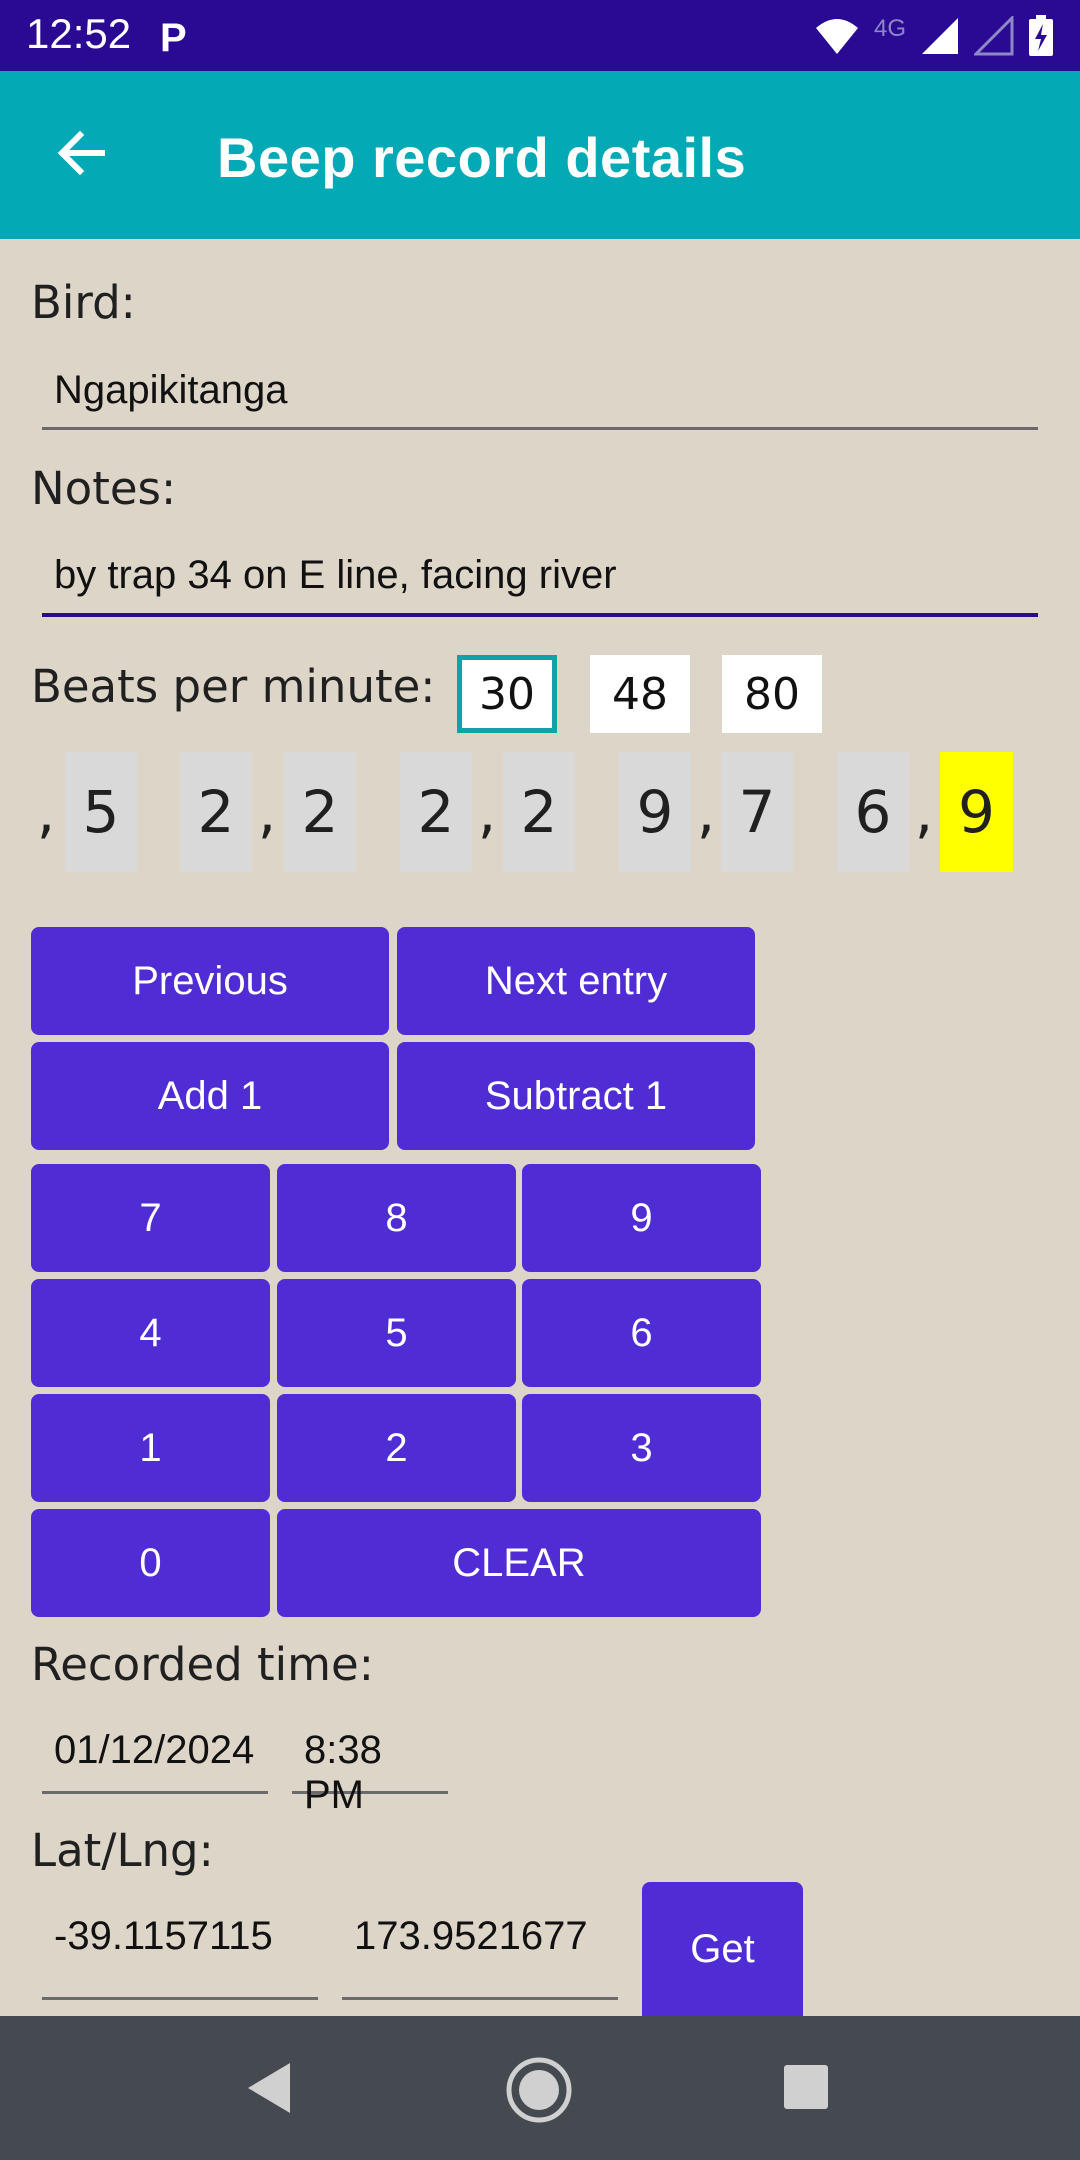 This screenshot has height=2160, width=1080. Describe the element at coordinates (210, 1096) in the screenshot. I see `add-1-button: Add 1` at that location.